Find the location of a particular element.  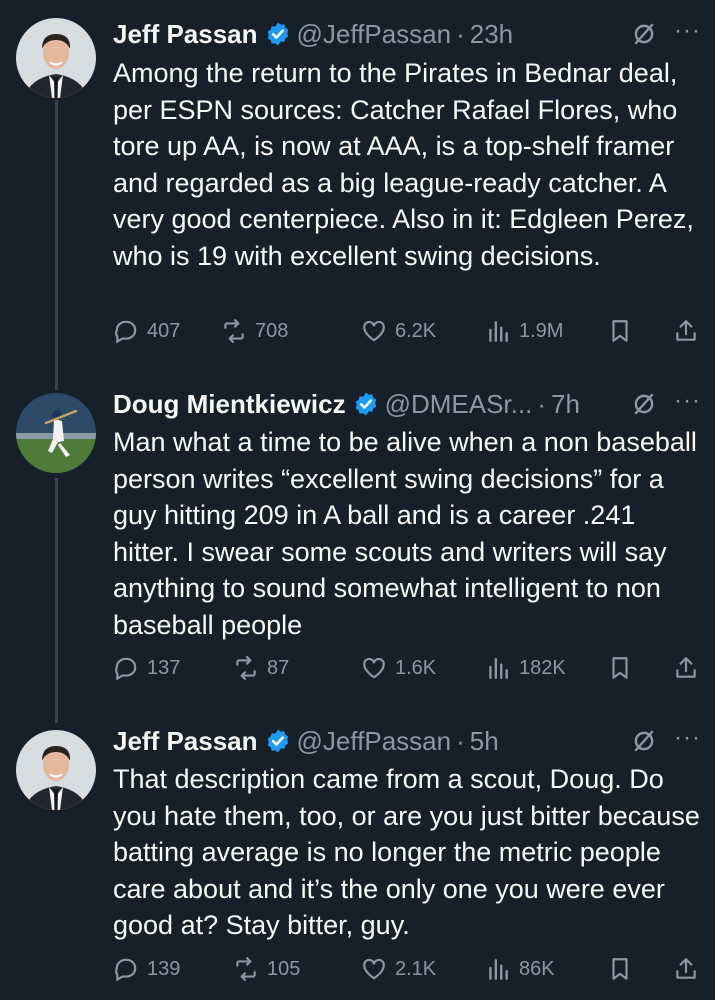

repost-count: 708 is located at coordinates (272, 330).